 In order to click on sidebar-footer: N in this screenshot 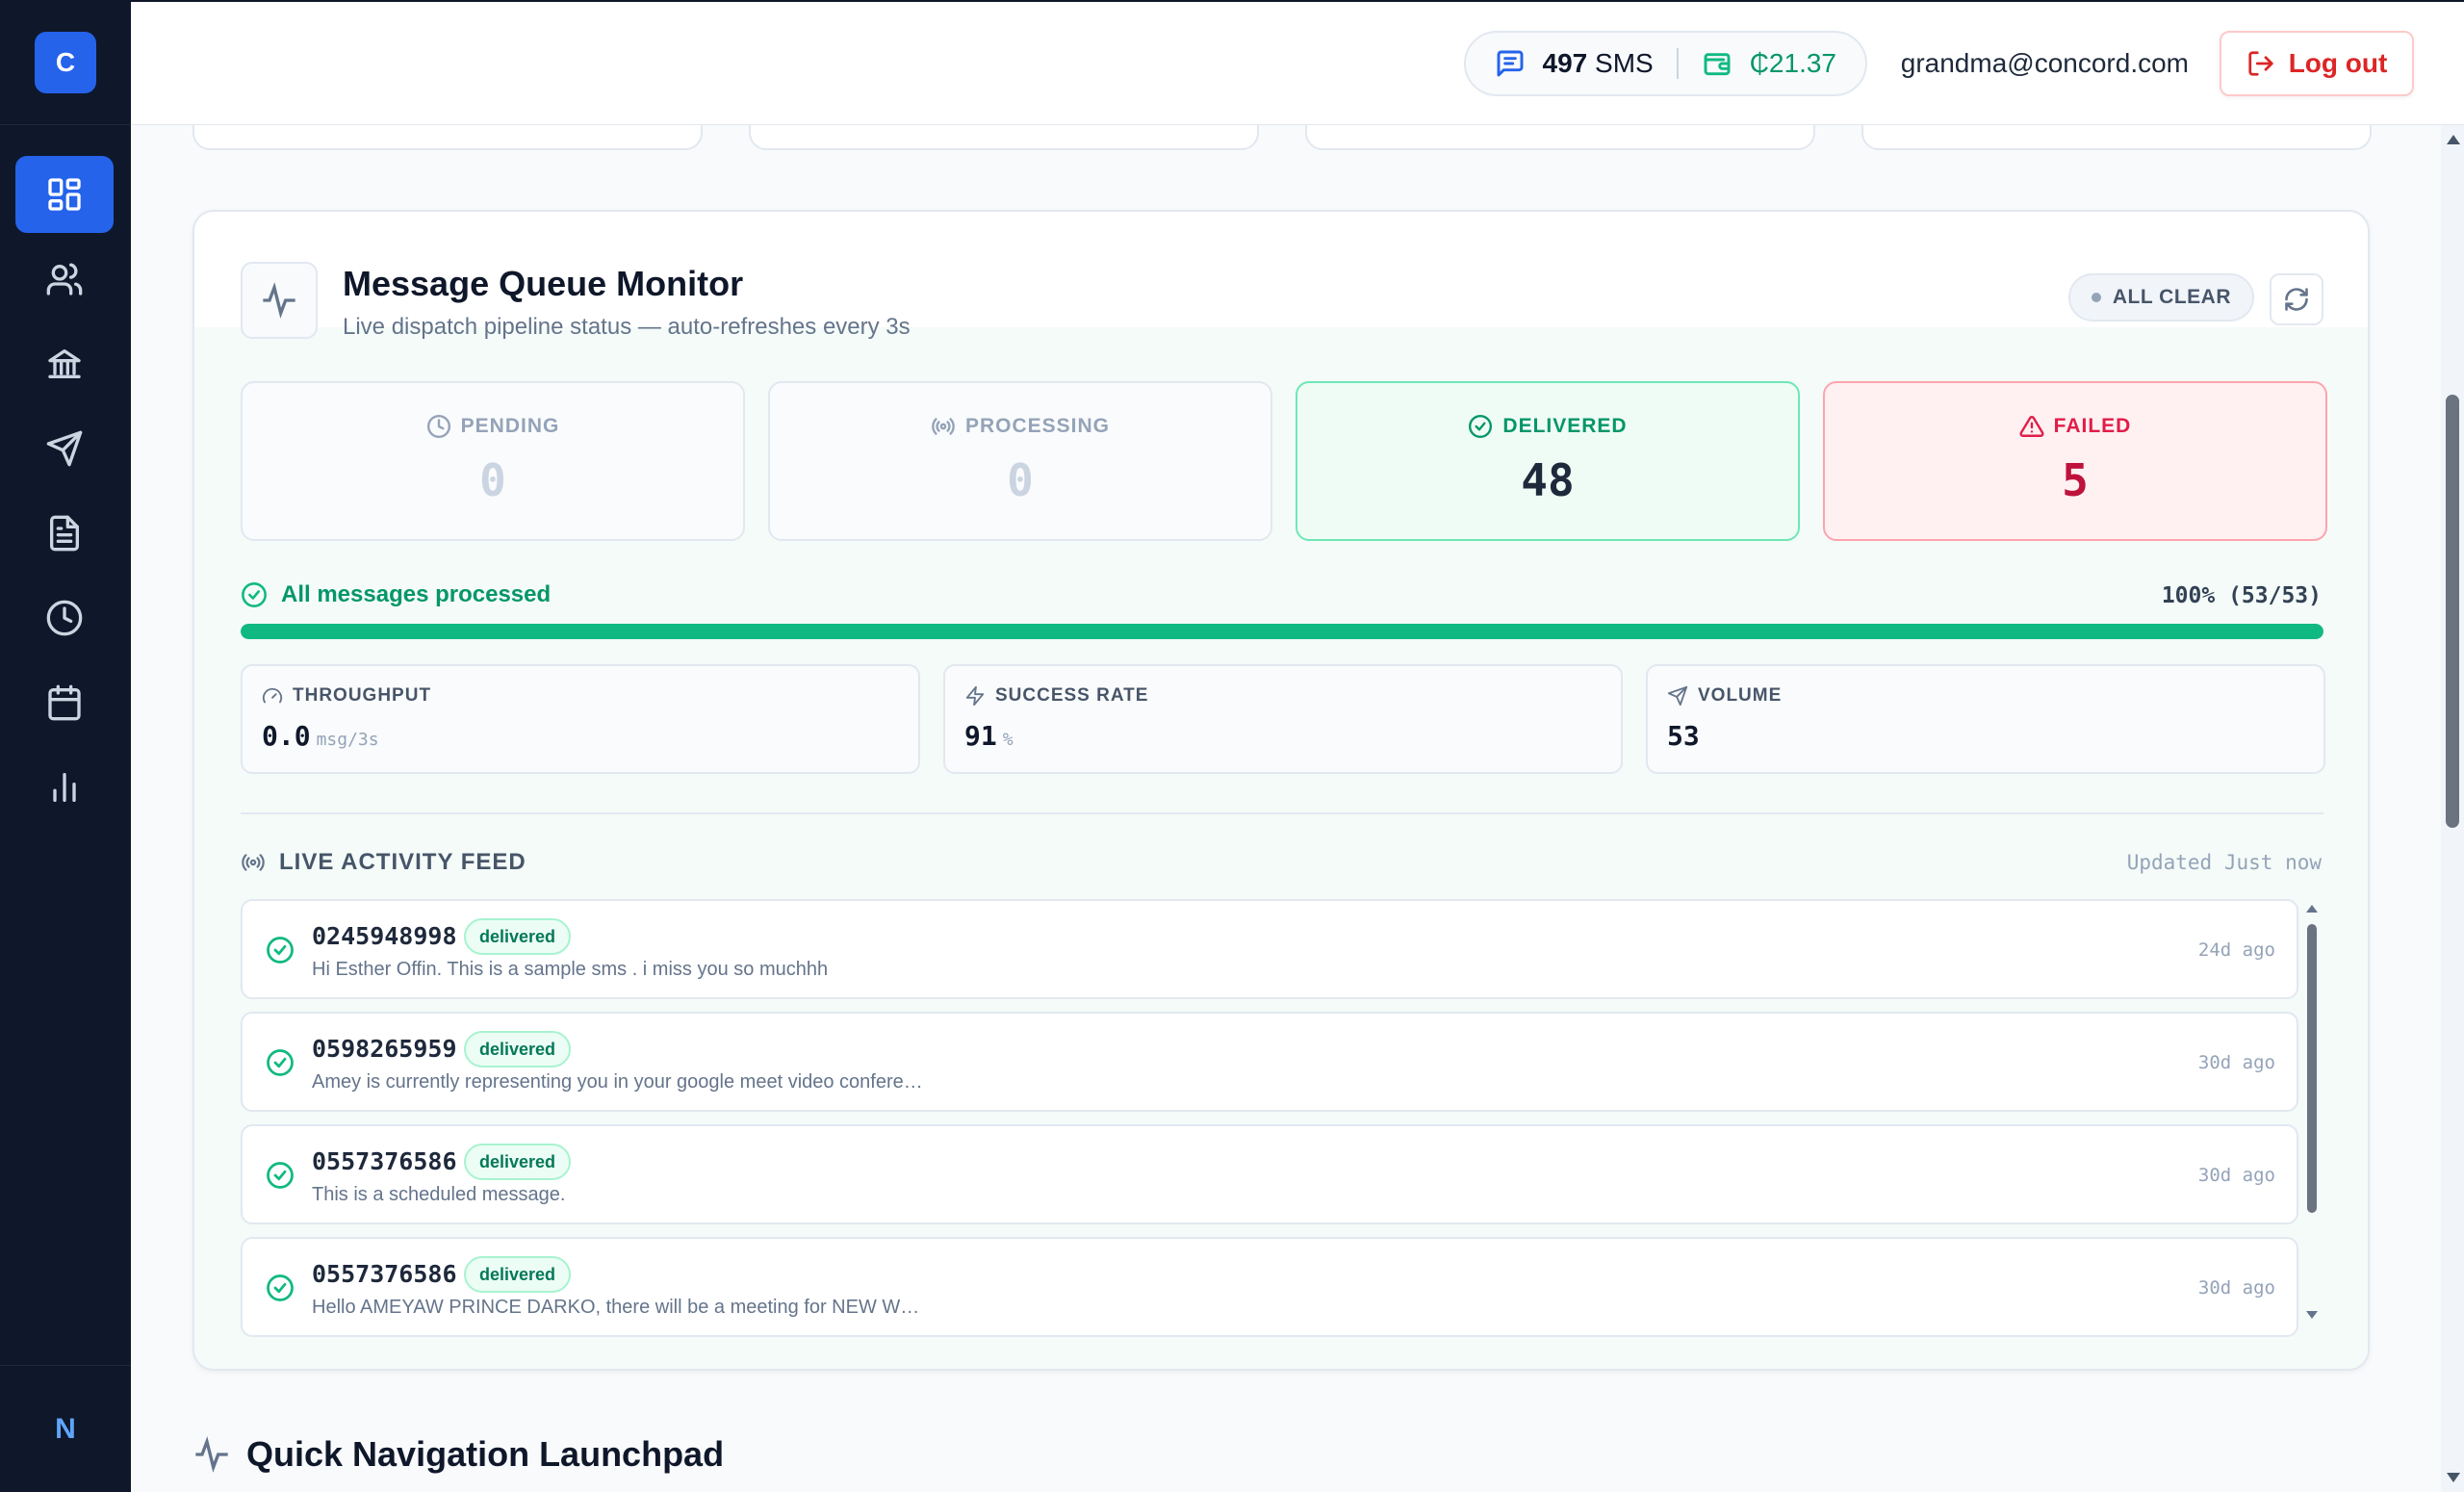, I will do `click(65, 1428)`.